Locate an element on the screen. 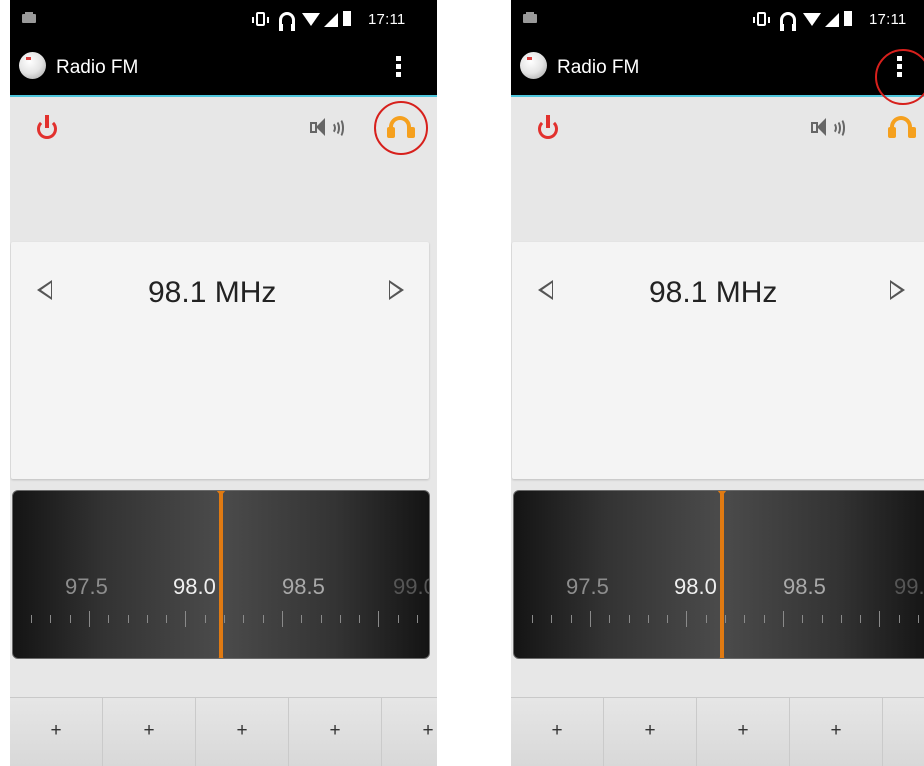 Image resolution: width=924 pixels, height=766 pixels. dial-ticks is located at coordinates (719, 622).